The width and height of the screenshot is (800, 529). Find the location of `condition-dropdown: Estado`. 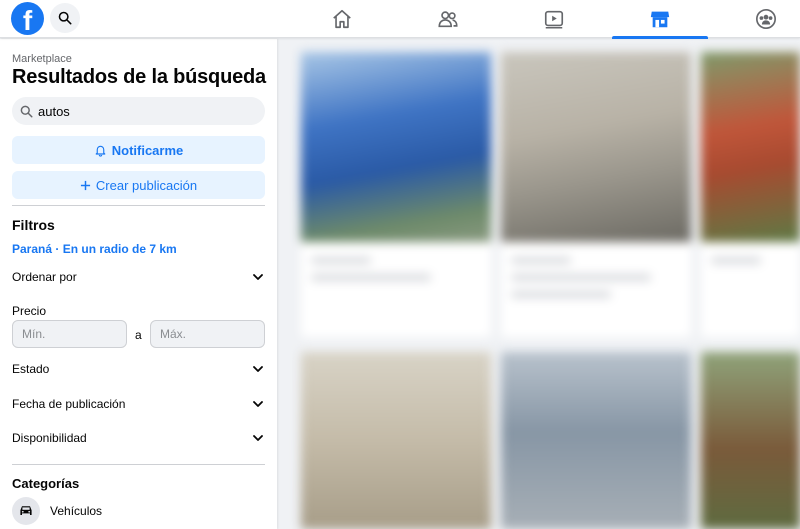

condition-dropdown: Estado is located at coordinates (138, 369).